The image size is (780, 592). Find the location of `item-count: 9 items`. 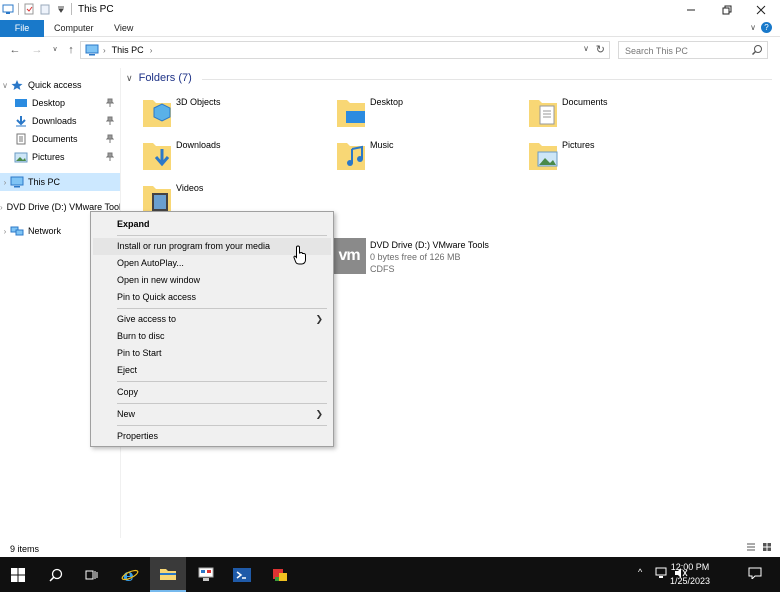

item-count: 9 items is located at coordinates (25, 549).